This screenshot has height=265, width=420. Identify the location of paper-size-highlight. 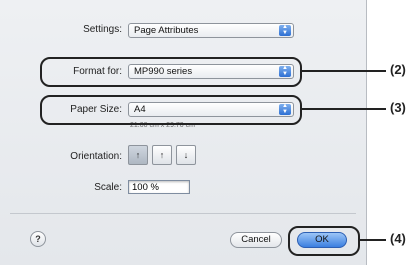
(171, 110).